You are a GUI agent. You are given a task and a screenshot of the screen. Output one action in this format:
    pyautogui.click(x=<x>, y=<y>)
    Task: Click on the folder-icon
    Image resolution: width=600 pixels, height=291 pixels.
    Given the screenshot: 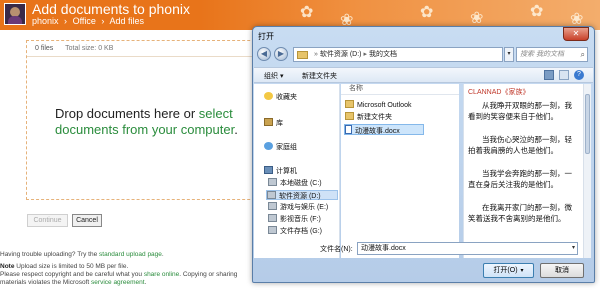 What is the action you would take?
    pyautogui.click(x=349, y=104)
    